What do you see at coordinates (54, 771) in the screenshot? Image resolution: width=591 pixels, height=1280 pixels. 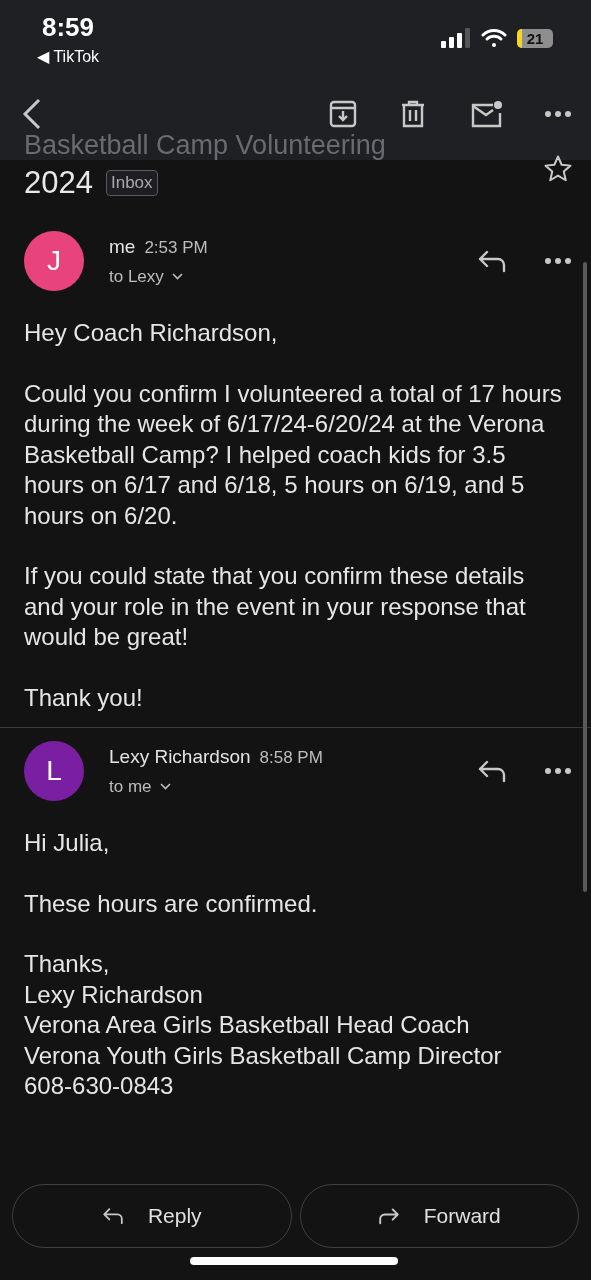 I see `avatar: L` at bounding box center [54, 771].